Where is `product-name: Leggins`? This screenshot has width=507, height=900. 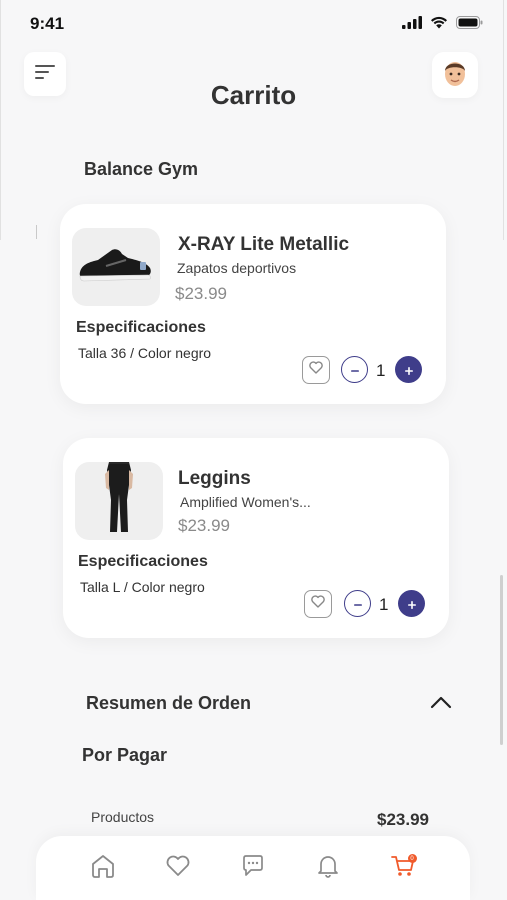 product-name: Leggins is located at coordinates (214, 478).